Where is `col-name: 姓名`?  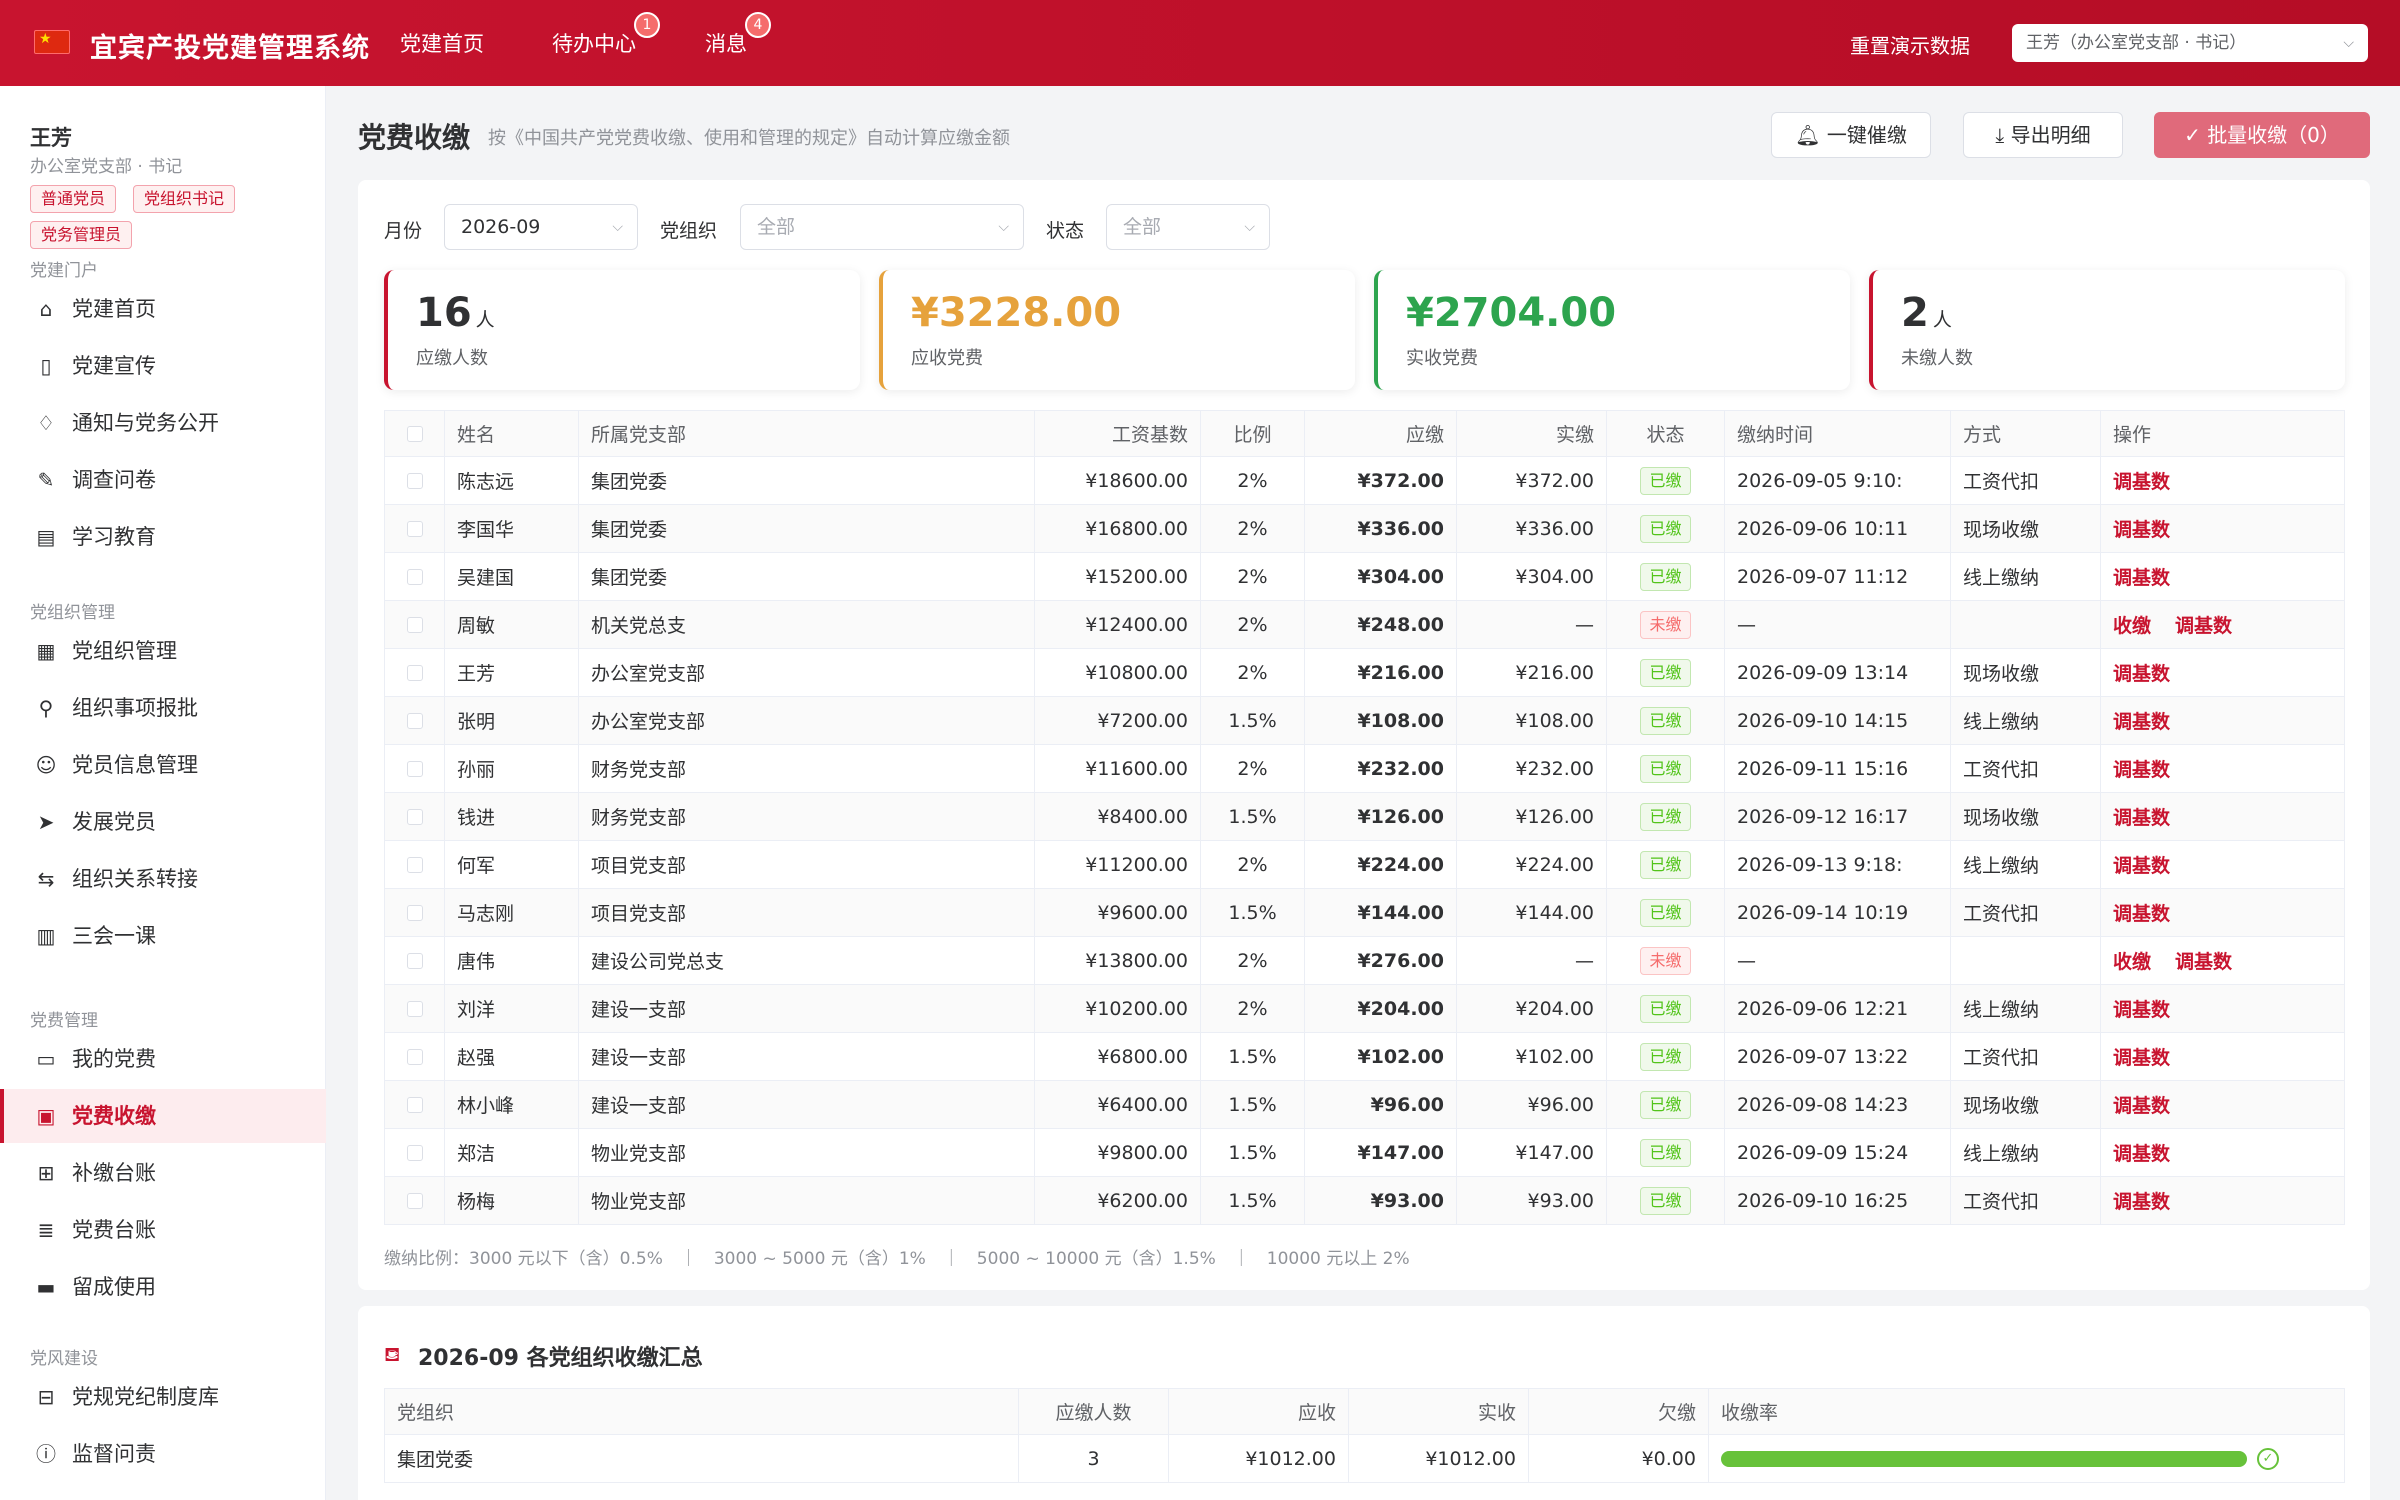
col-name: 姓名 is located at coordinates (511, 433).